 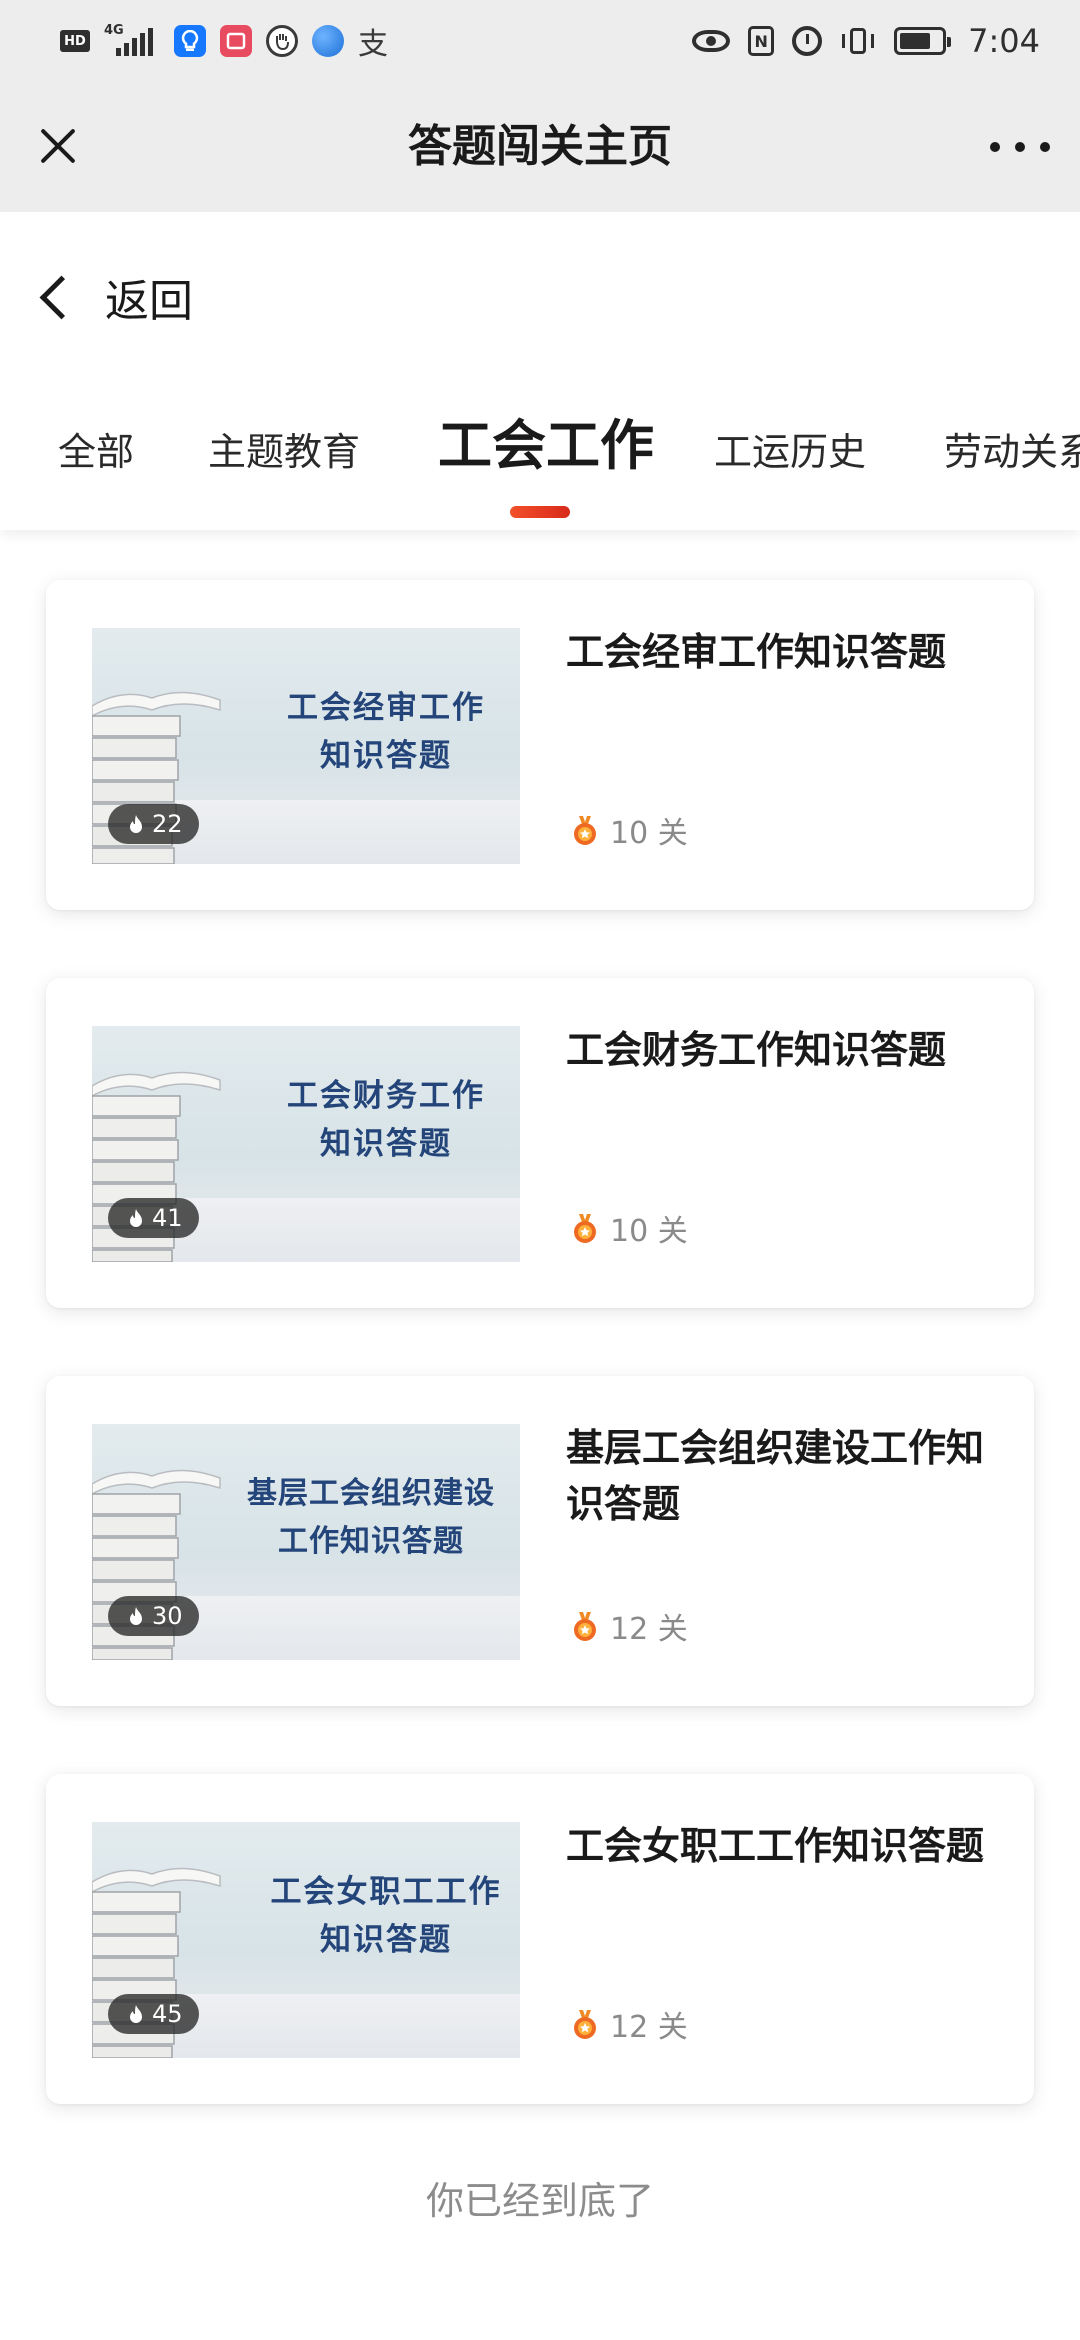 What do you see at coordinates (775, 1846) in the screenshot?
I see `quiz-title: 工会女职工工作知识答题` at bounding box center [775, 1846].